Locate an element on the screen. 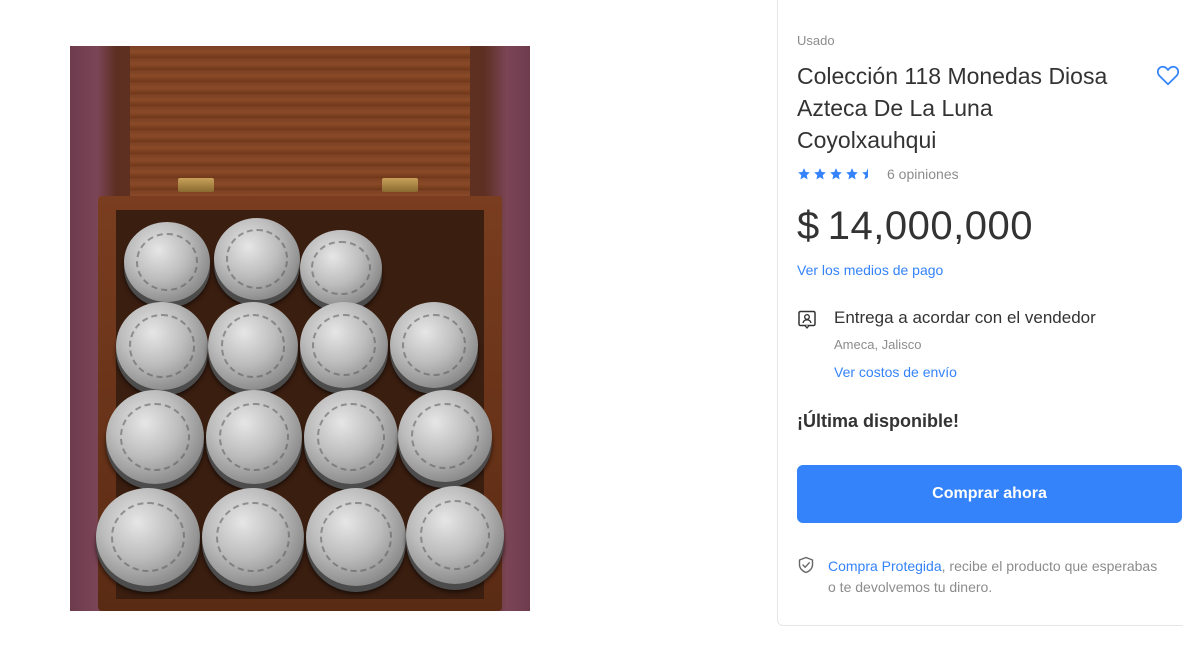  price: $ 14,000,000 is located at coordinates (915, 226).